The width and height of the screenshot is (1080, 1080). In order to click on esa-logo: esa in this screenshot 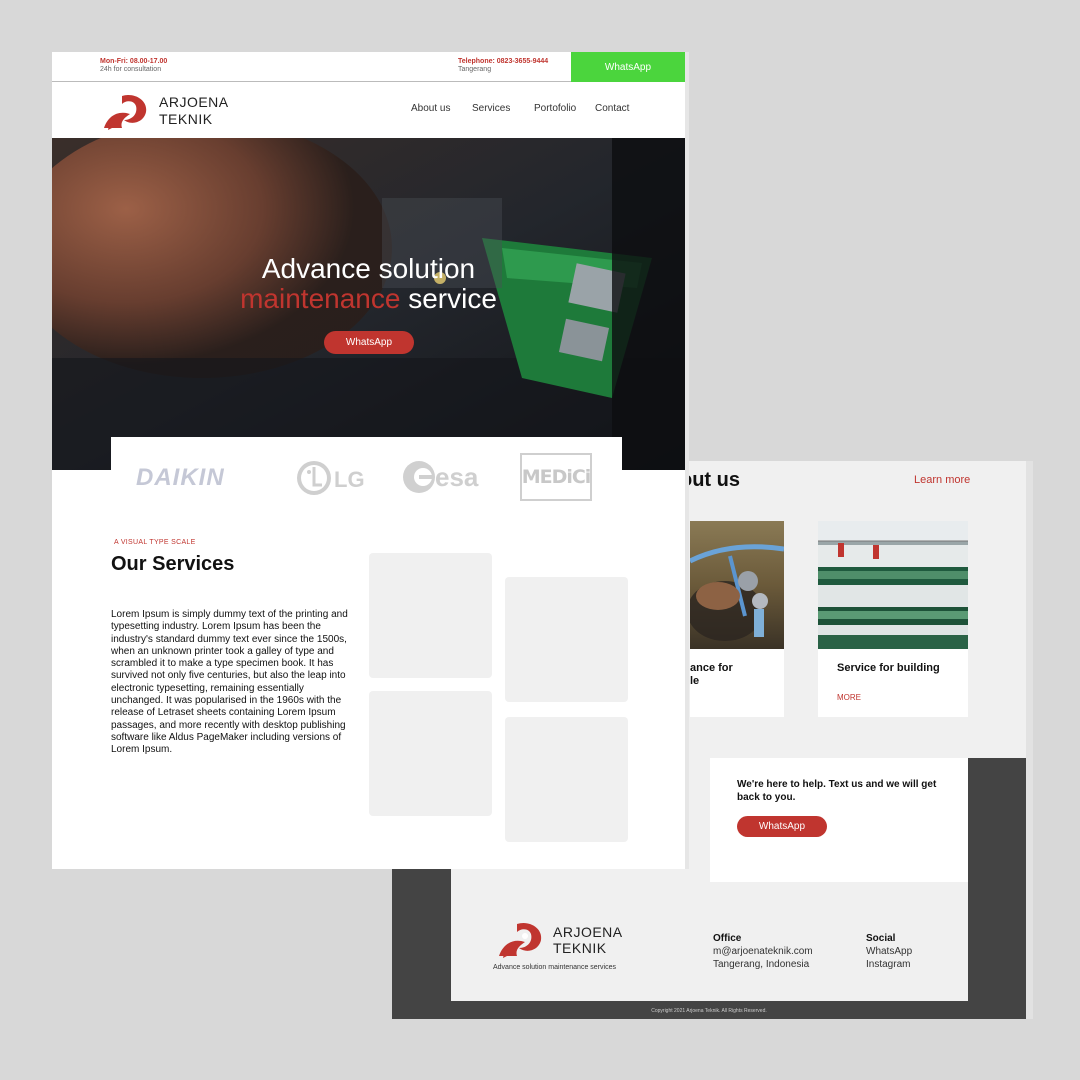, I will do `click(446, 479)`.